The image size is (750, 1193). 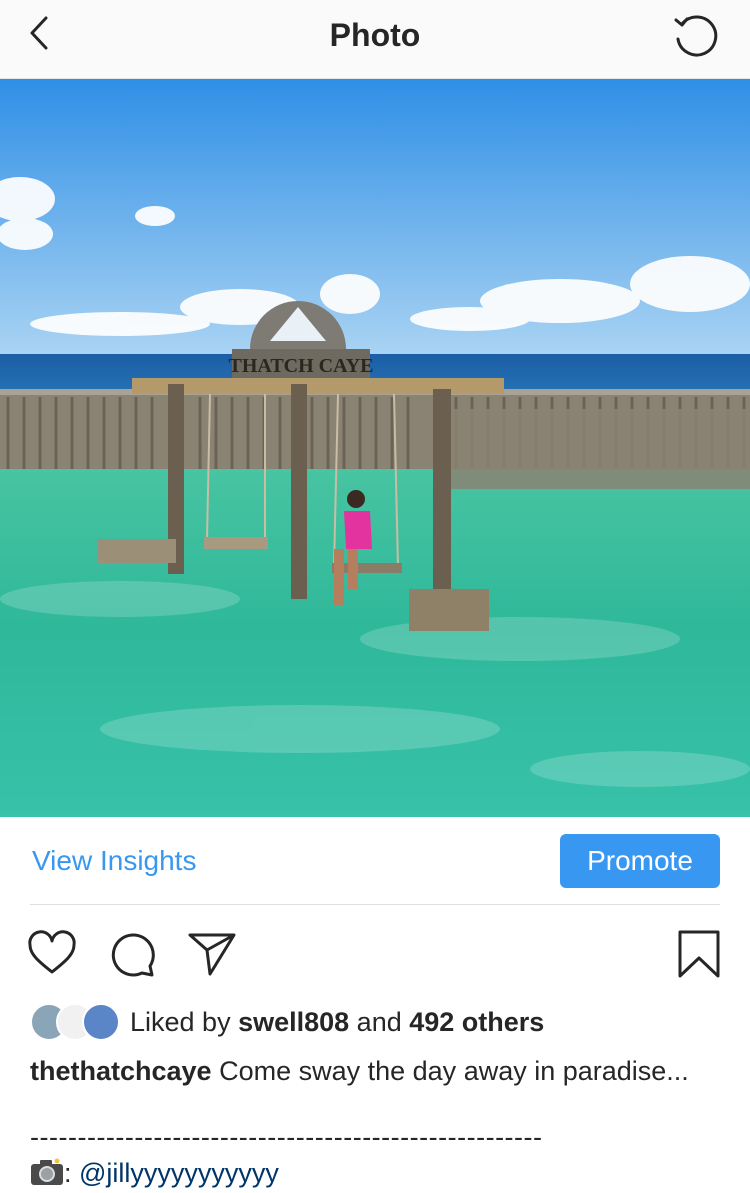 I want to click on insights-bar: View Insights Promote, so click(x=375, y=861).